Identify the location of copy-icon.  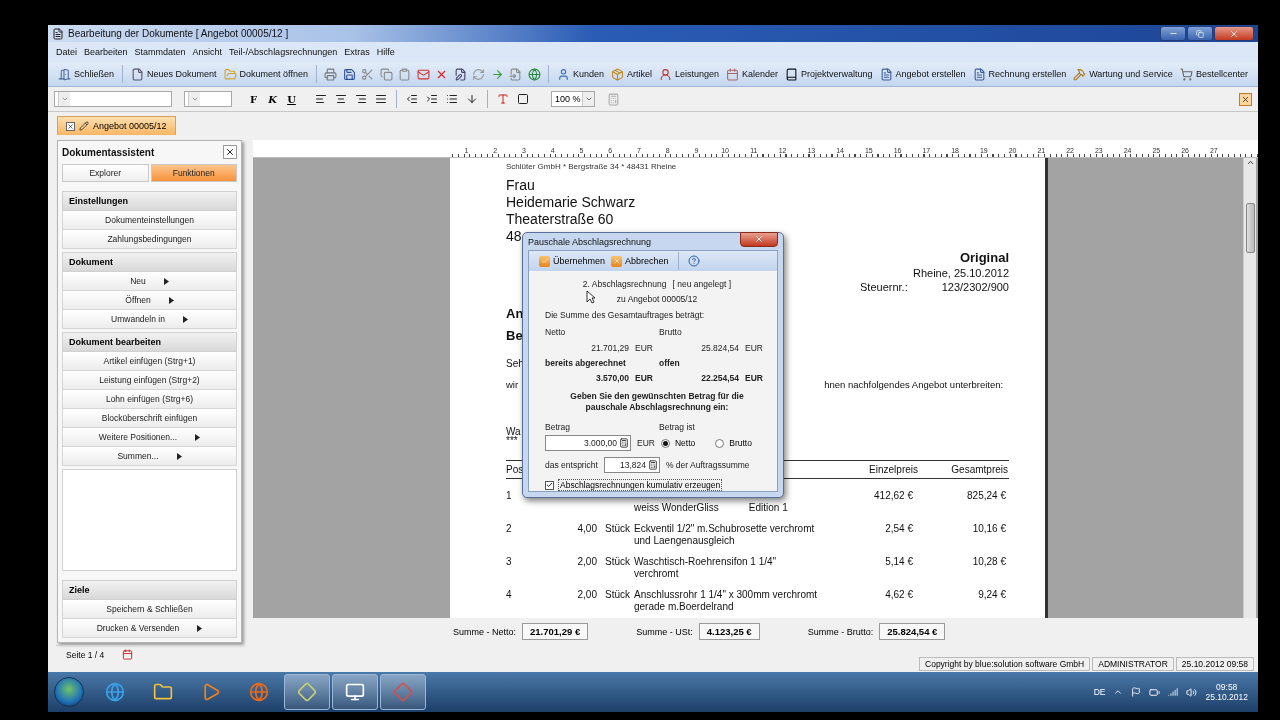
(386, 74).